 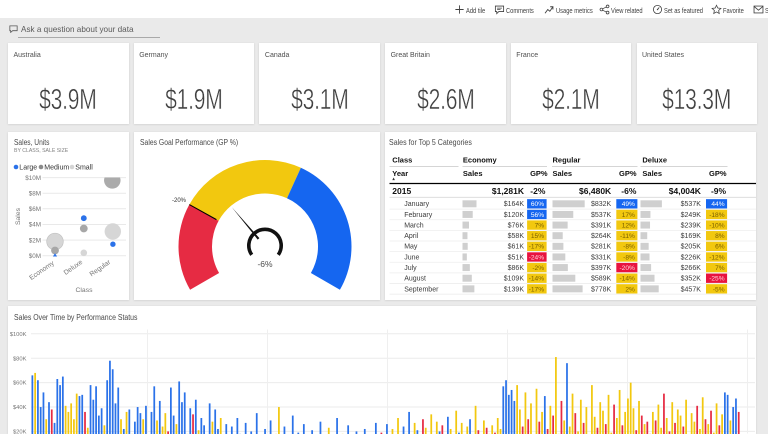 What do you see at coordinates (536, 236) in the screenshot?
I see `svg-text: 15%` at bounding box center [536, 236].